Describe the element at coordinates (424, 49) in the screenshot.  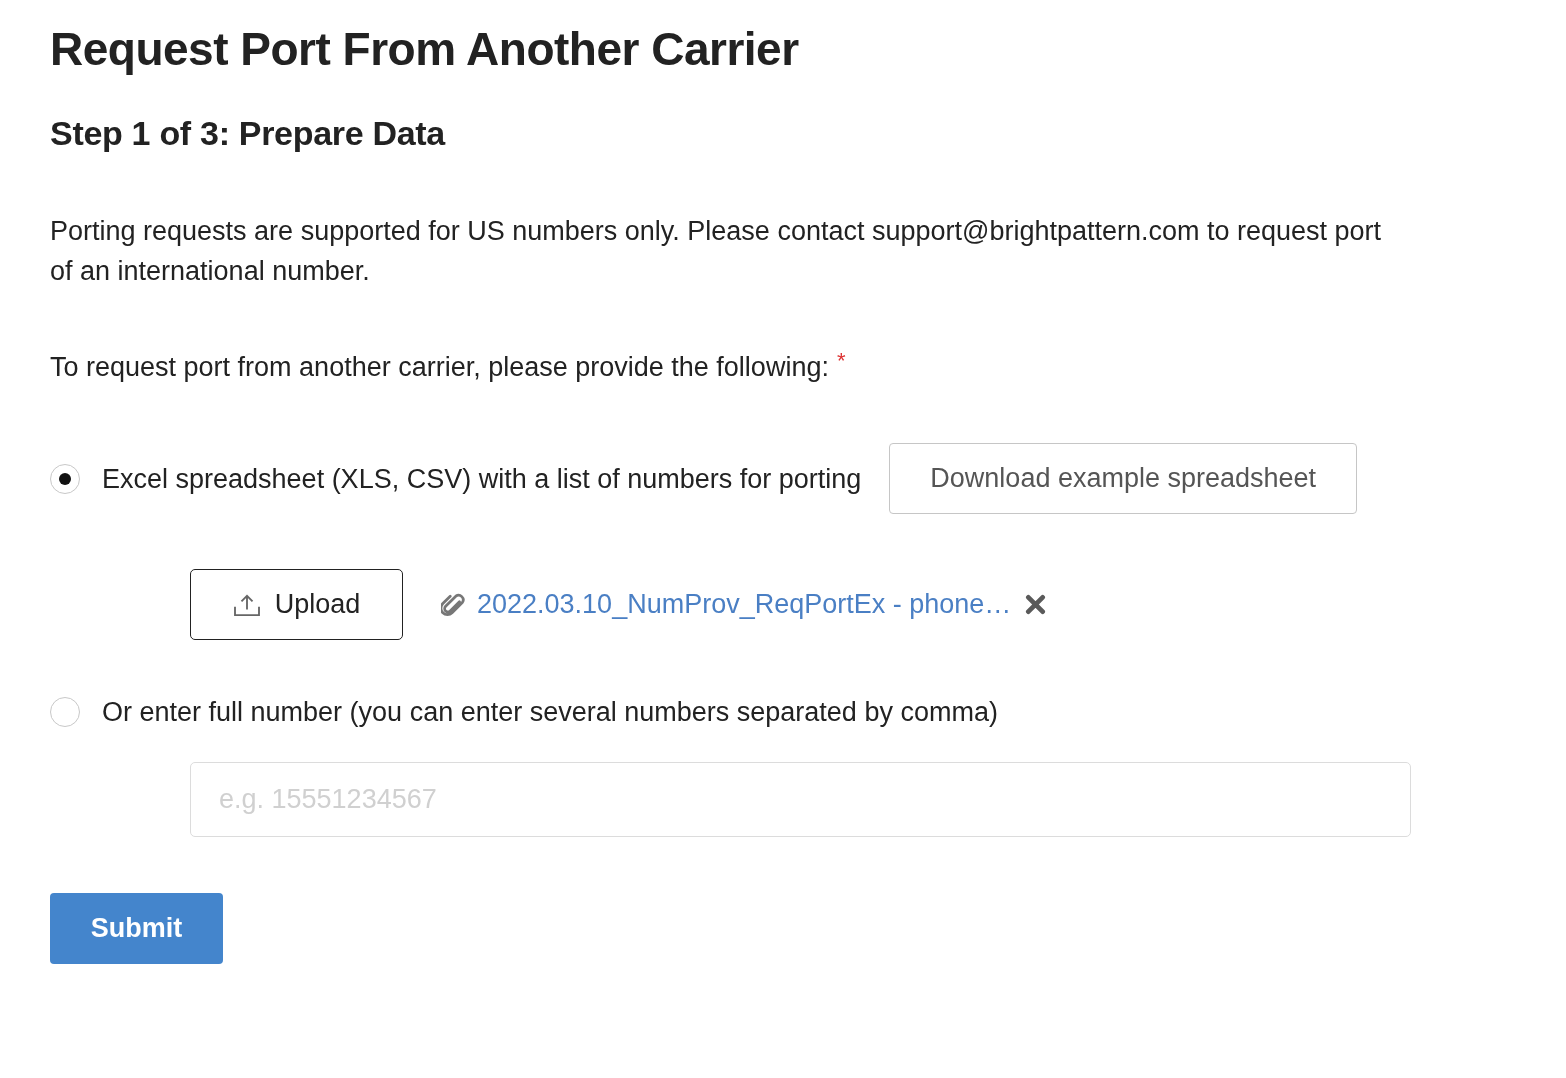
I see `page-title: Request Port From Another Carrier` at that location.